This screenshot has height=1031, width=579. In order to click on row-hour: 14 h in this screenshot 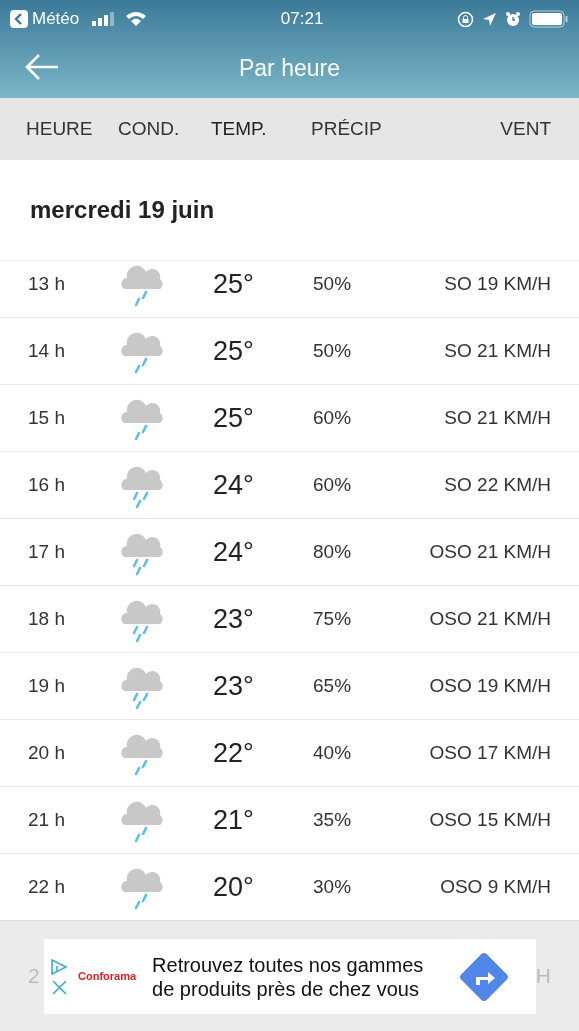, I will do `click(46, 350)`.